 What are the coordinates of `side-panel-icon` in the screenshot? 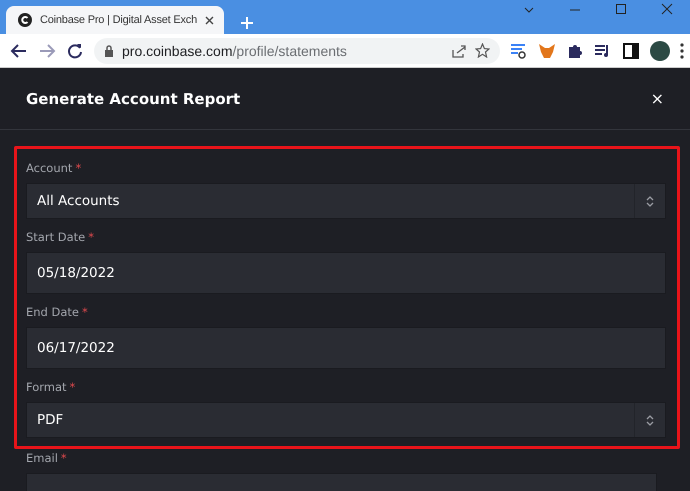 It's located at (631, 51).